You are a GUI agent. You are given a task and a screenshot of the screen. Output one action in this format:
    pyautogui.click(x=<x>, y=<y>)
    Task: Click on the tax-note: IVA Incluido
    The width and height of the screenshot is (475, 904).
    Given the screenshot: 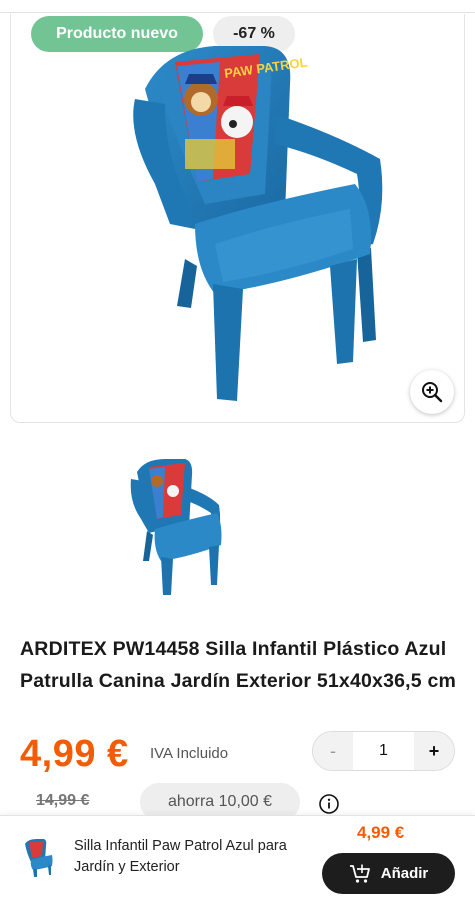 What is the action you would take?
    pyautogui.click(x=189, y=753)
    